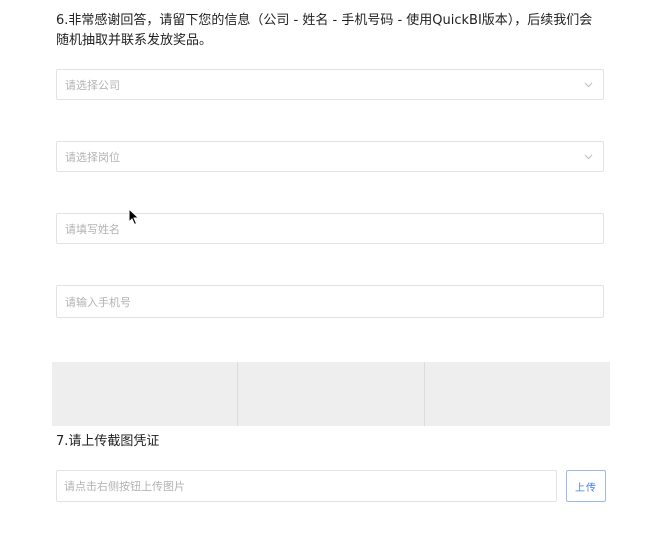  What do you see at coordinates (330, 301) in the screenshot?
I see `phone-input: 请输入手机号` at bounding box center [330, 301].